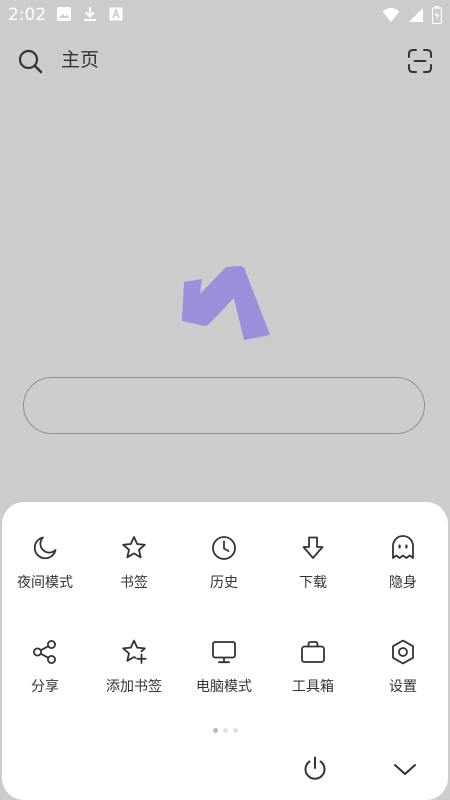 This screenshot has height=800, width=450. Describe the element at coordinates (224, 569) in the screenshot. I see `menu-item-history: 历史` at that location.